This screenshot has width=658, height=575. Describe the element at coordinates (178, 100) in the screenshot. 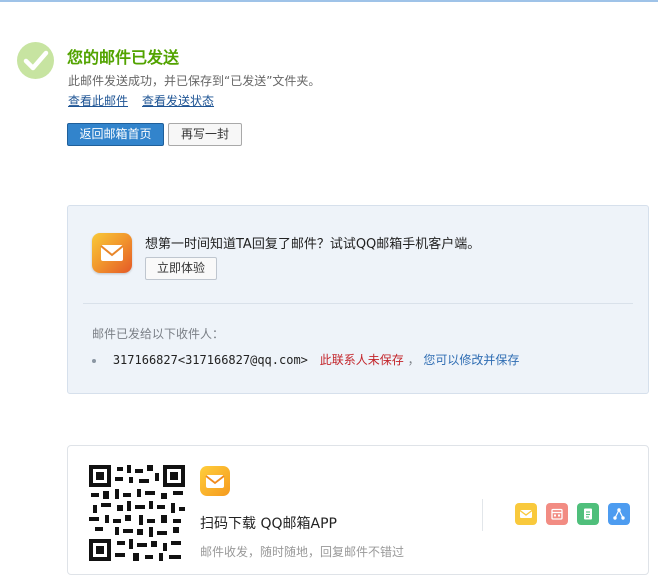

I see `view-status-link: 查看发送状态` at that location.